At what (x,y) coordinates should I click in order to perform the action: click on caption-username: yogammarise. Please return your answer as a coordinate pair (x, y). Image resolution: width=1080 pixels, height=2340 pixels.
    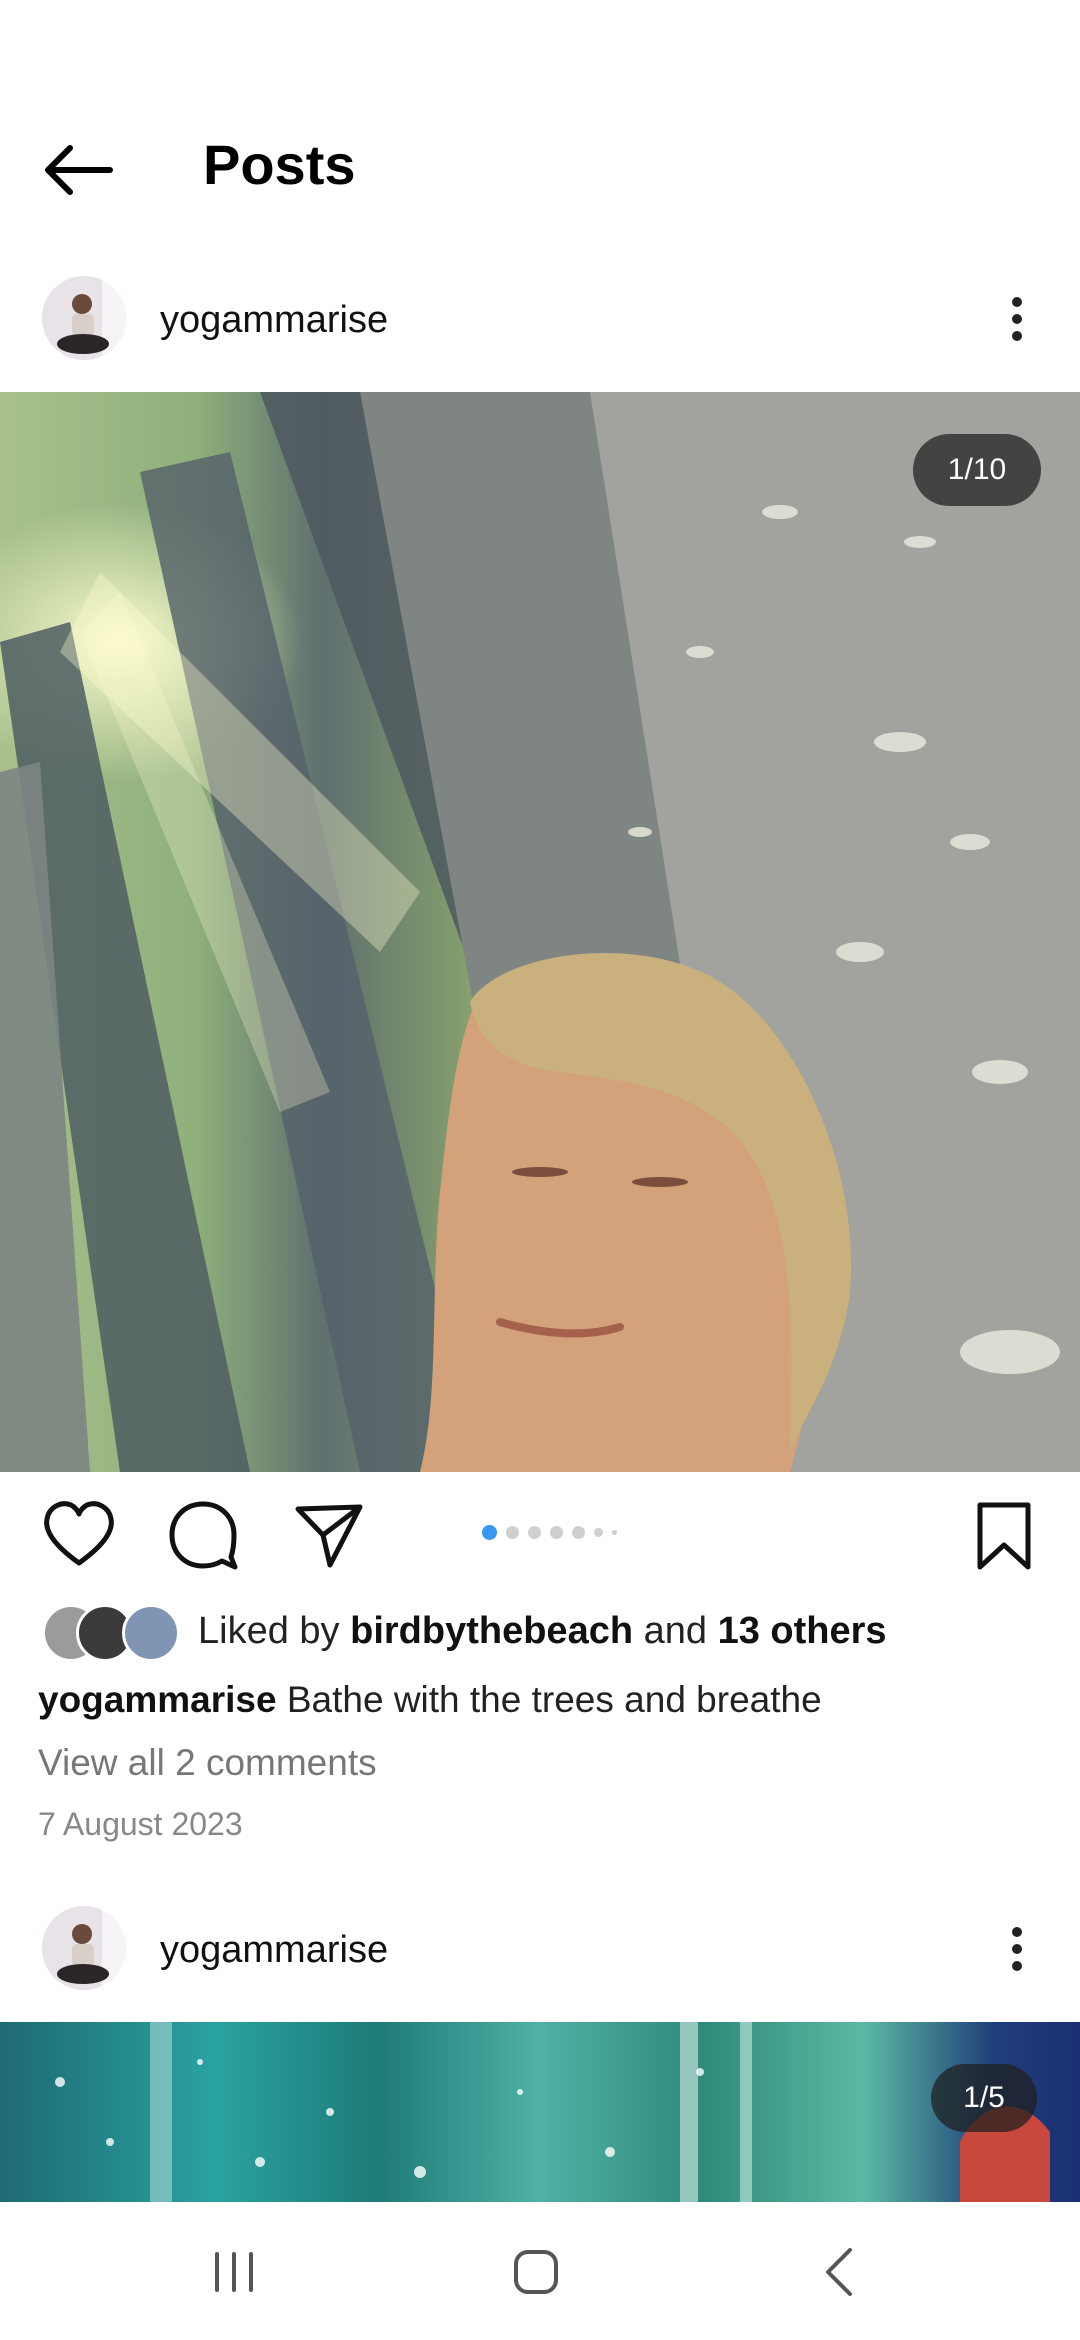
    Looking at the image, I should click on (157, 1699).